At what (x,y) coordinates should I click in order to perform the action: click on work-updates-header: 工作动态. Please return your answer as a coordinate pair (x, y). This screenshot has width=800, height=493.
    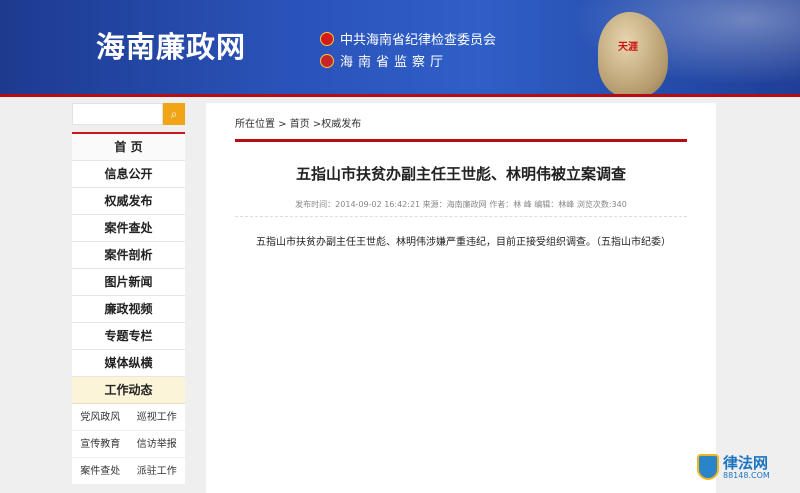
    Looking at the image, I should click on (128, 390).